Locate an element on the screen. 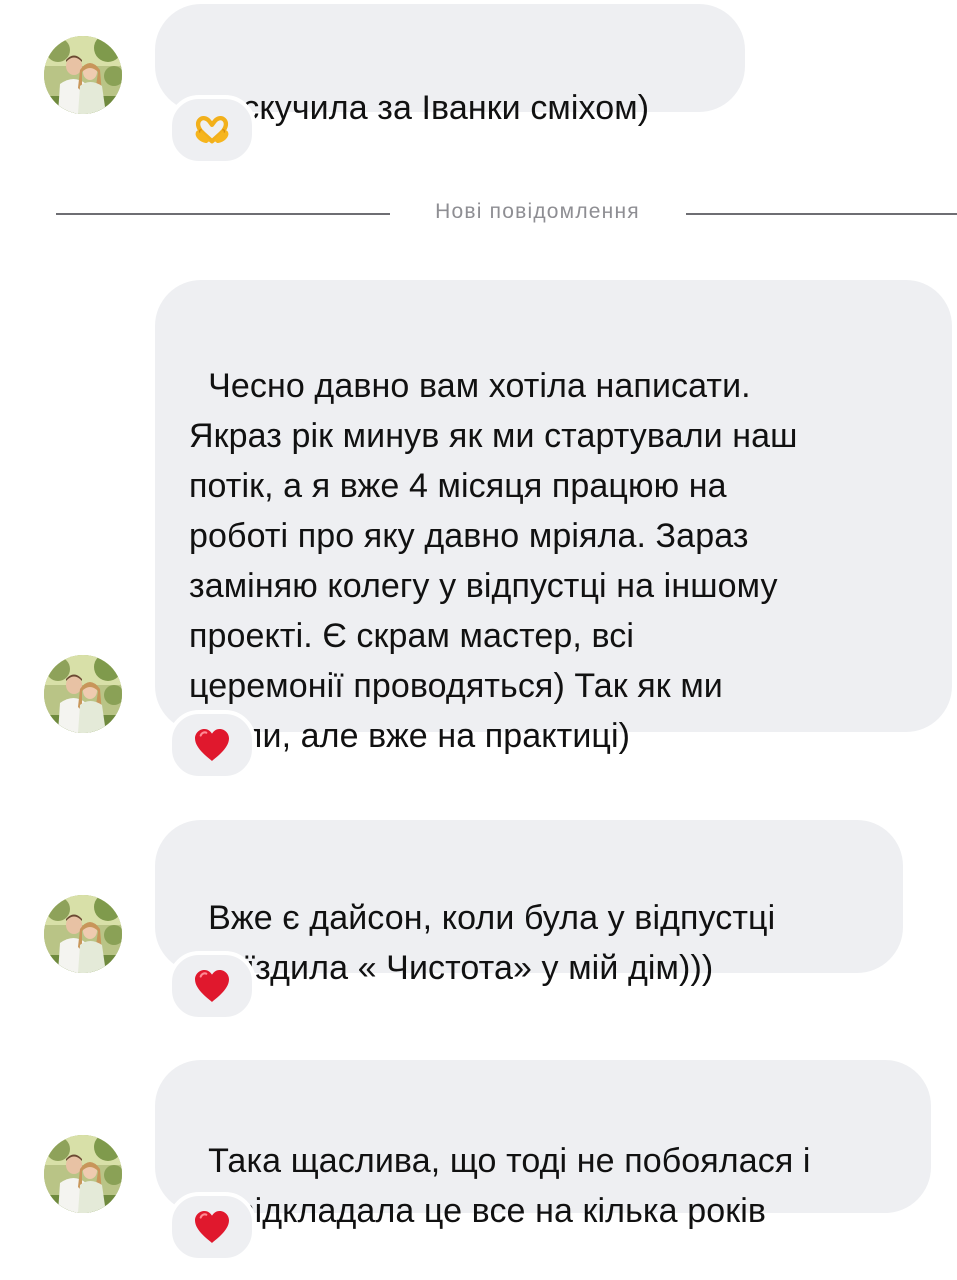  heart-hands-icon is located at coordinates (212, 130).